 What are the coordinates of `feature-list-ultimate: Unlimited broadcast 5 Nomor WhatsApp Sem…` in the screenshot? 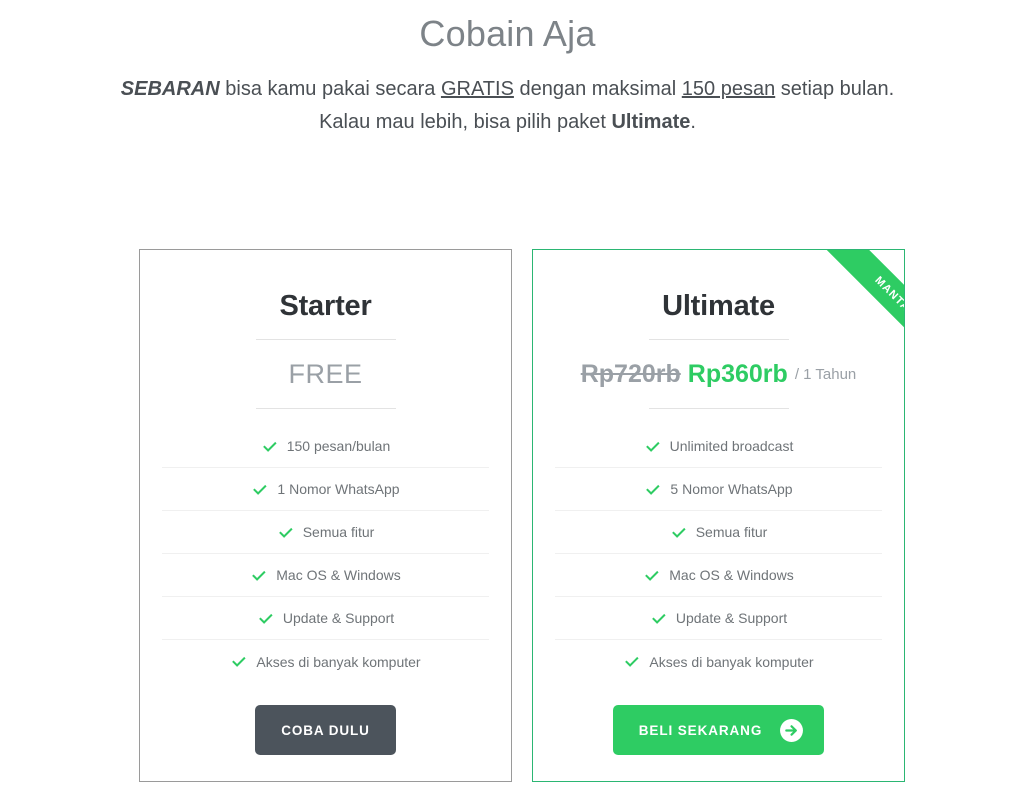 It's located at (718, 554).